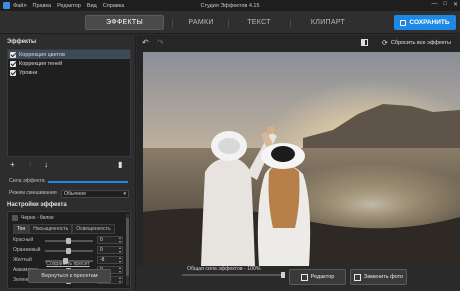  I want to click on redo-icon: ↷, so click(160, 42).